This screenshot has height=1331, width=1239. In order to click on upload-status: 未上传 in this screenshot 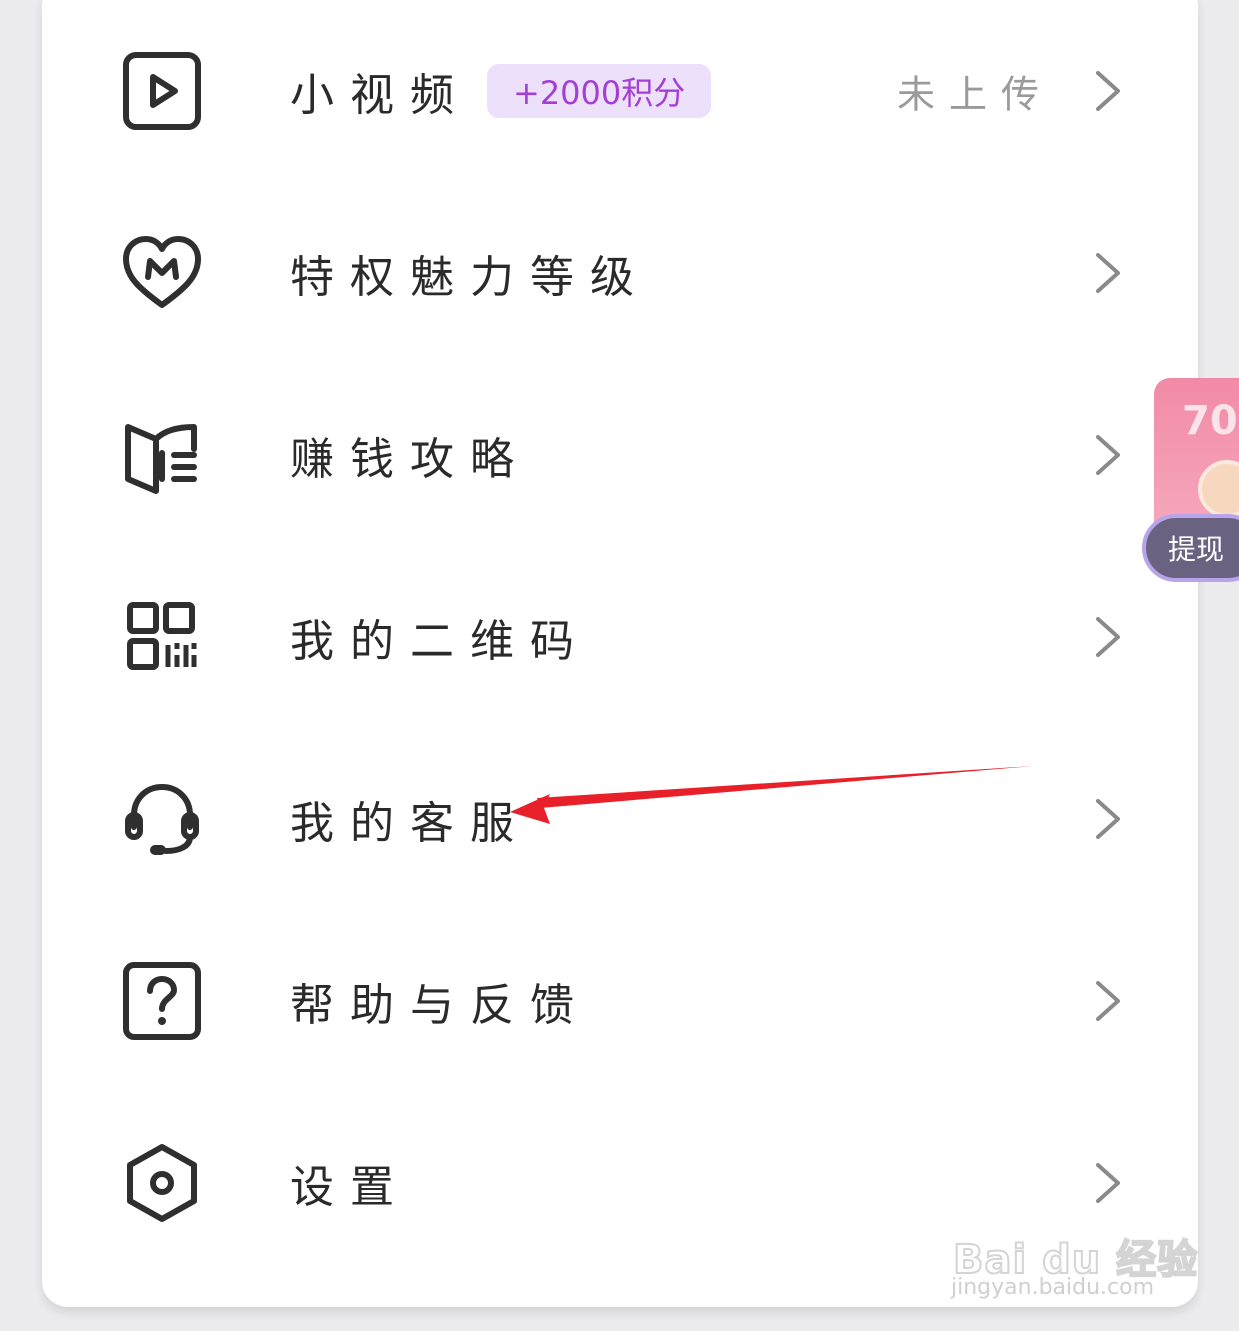, I will do `click(975, 94)`.